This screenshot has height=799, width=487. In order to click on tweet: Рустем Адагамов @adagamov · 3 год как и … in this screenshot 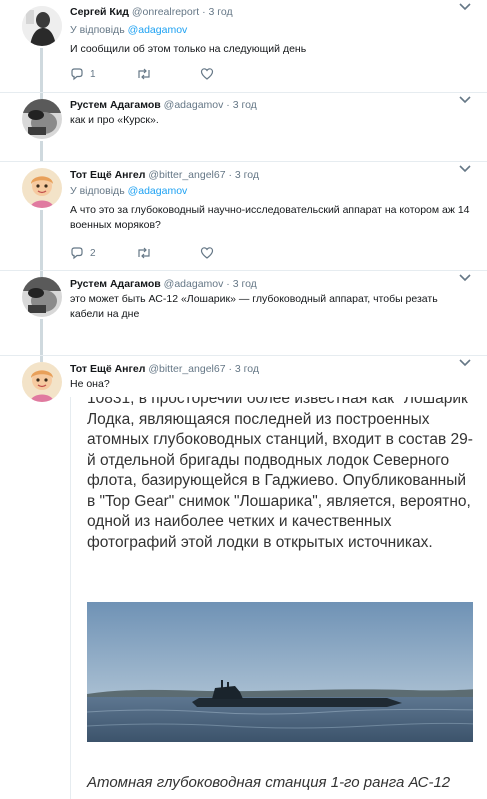, I will do `click(243, 127)`.